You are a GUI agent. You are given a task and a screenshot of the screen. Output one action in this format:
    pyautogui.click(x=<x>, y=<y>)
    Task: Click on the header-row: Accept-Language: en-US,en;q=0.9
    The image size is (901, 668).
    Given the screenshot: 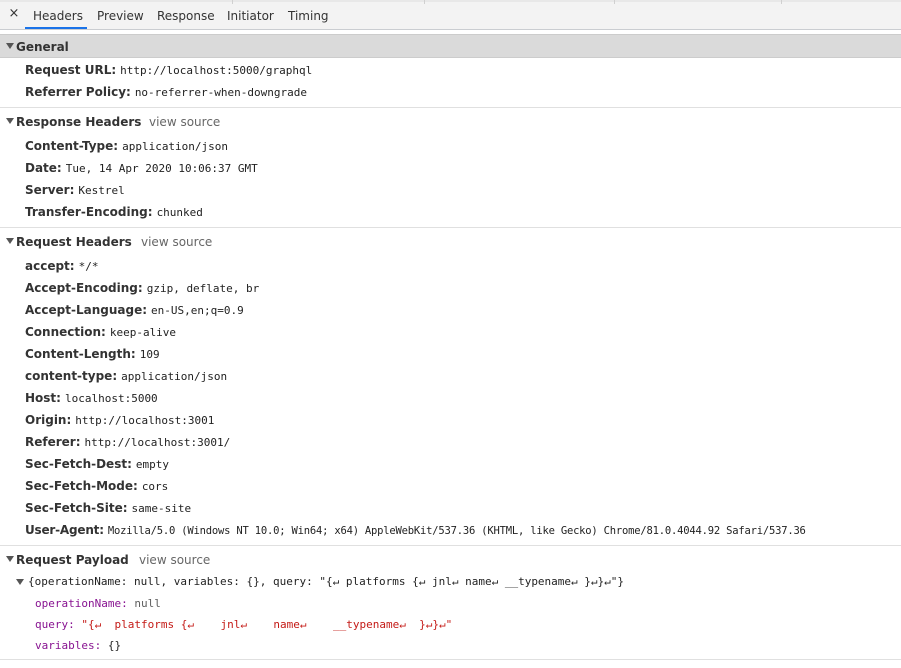 What is the action you would take?
    pyautogui.click(x=134, y=310)
    